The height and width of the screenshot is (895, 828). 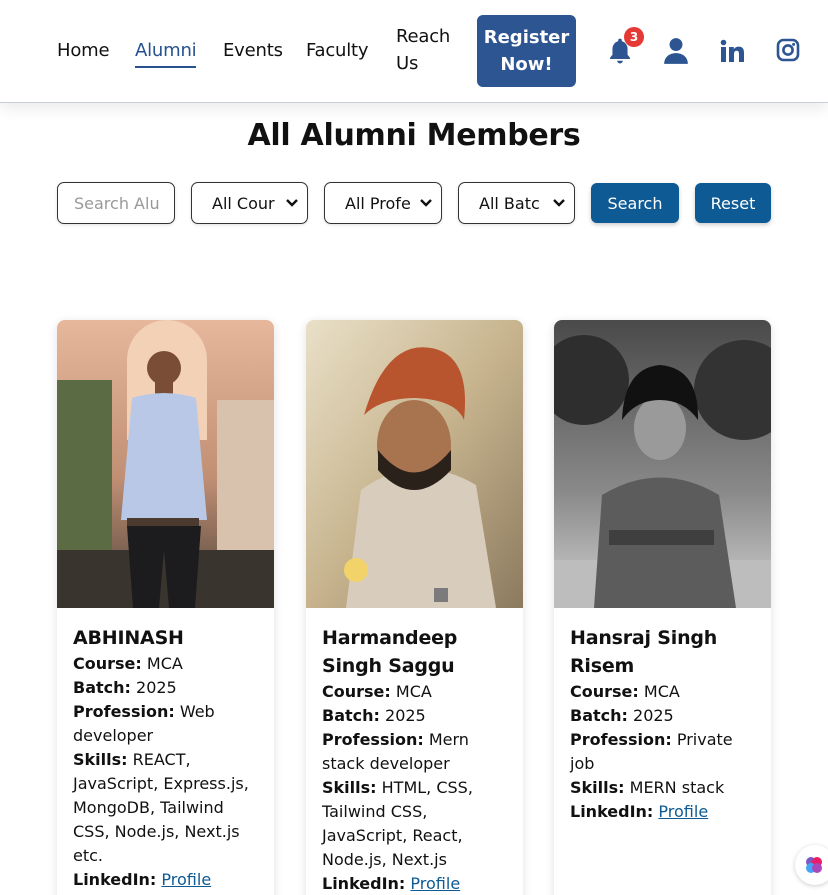 I want to click on skills-value: MERN stack, so click(x=677, y=787).